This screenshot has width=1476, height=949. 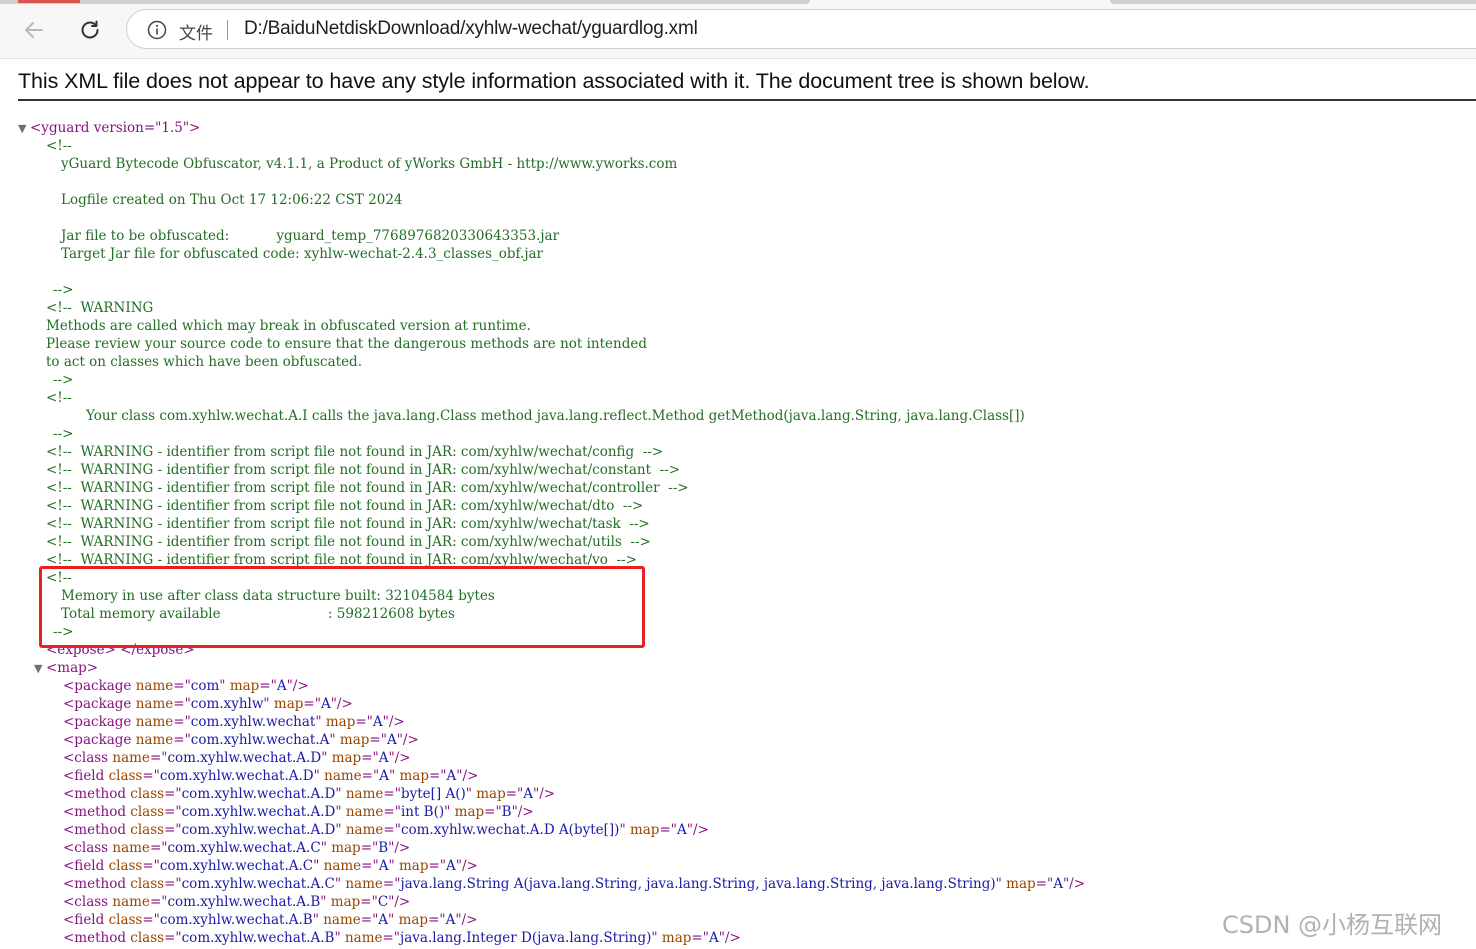 What do you see at coordinates (86, 920) in the screenshot?
I see `tag-token: <field` at bounding box center [86, 920].